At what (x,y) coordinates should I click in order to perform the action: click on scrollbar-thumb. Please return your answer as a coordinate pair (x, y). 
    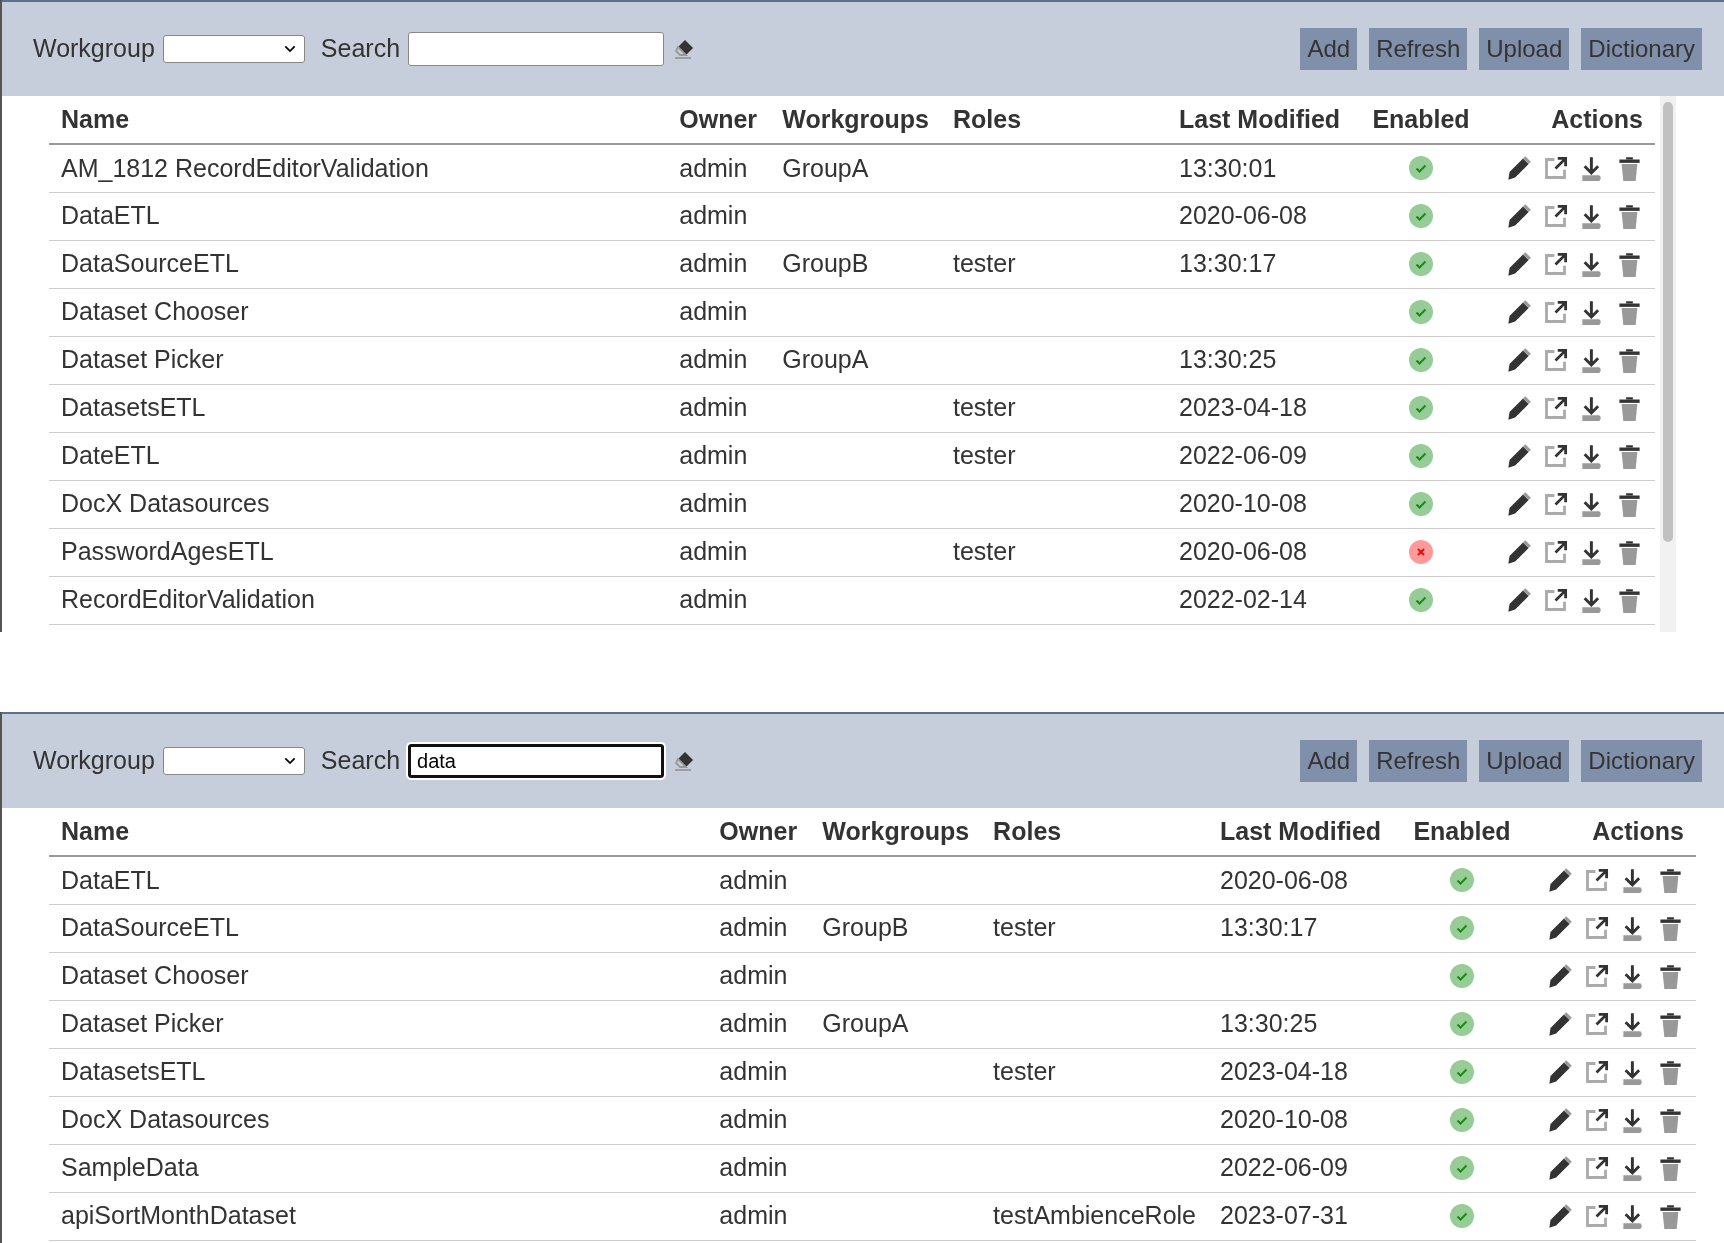
    Looking at the image, I should click on (1668, 322).